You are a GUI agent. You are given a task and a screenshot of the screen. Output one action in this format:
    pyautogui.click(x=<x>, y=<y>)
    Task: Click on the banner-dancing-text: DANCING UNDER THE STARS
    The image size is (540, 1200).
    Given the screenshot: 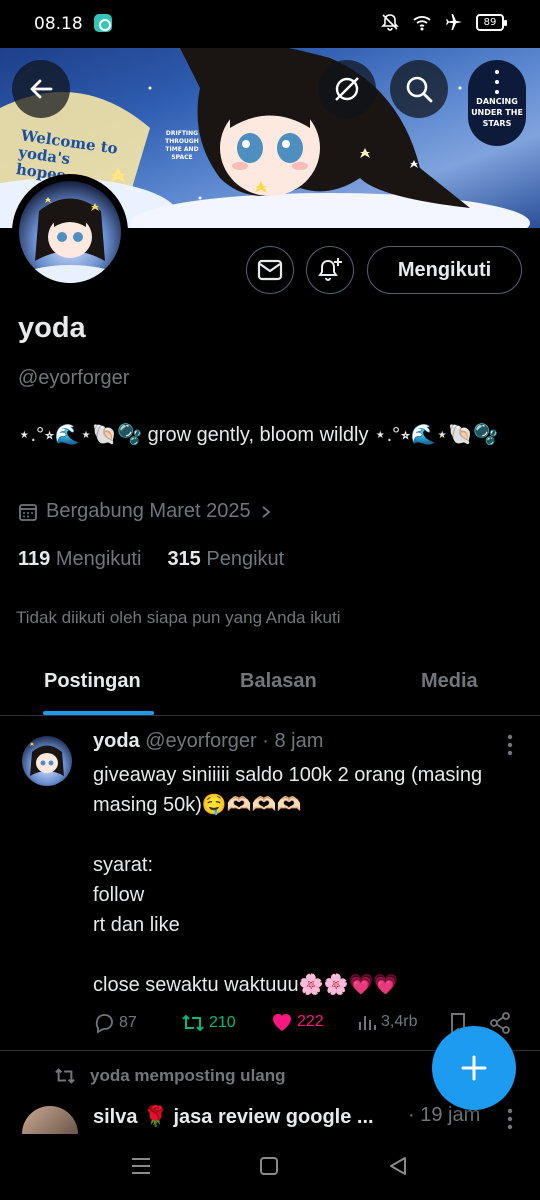 What is the action you would take?
    pyautogui.click(x=497, y=112)
    